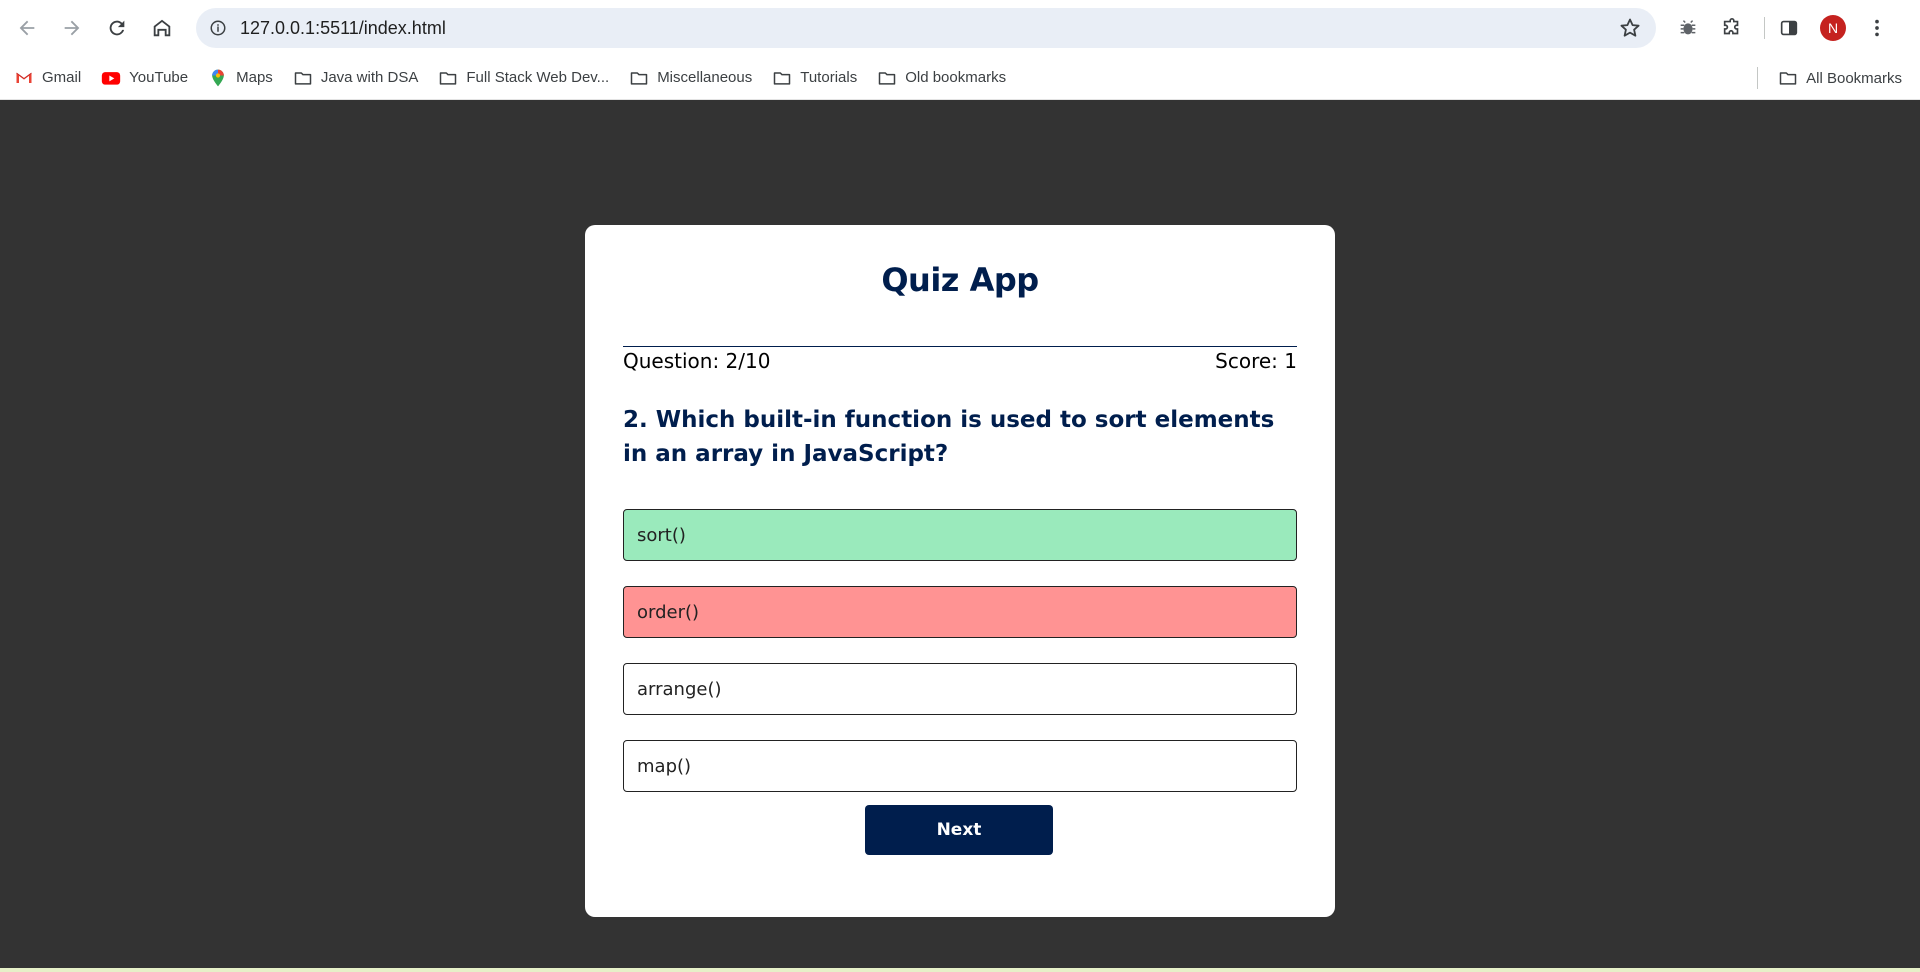 The height and width of the screenshot is (972, 1920). I want to click on toolbar-actions: N, so click(1786, 28).